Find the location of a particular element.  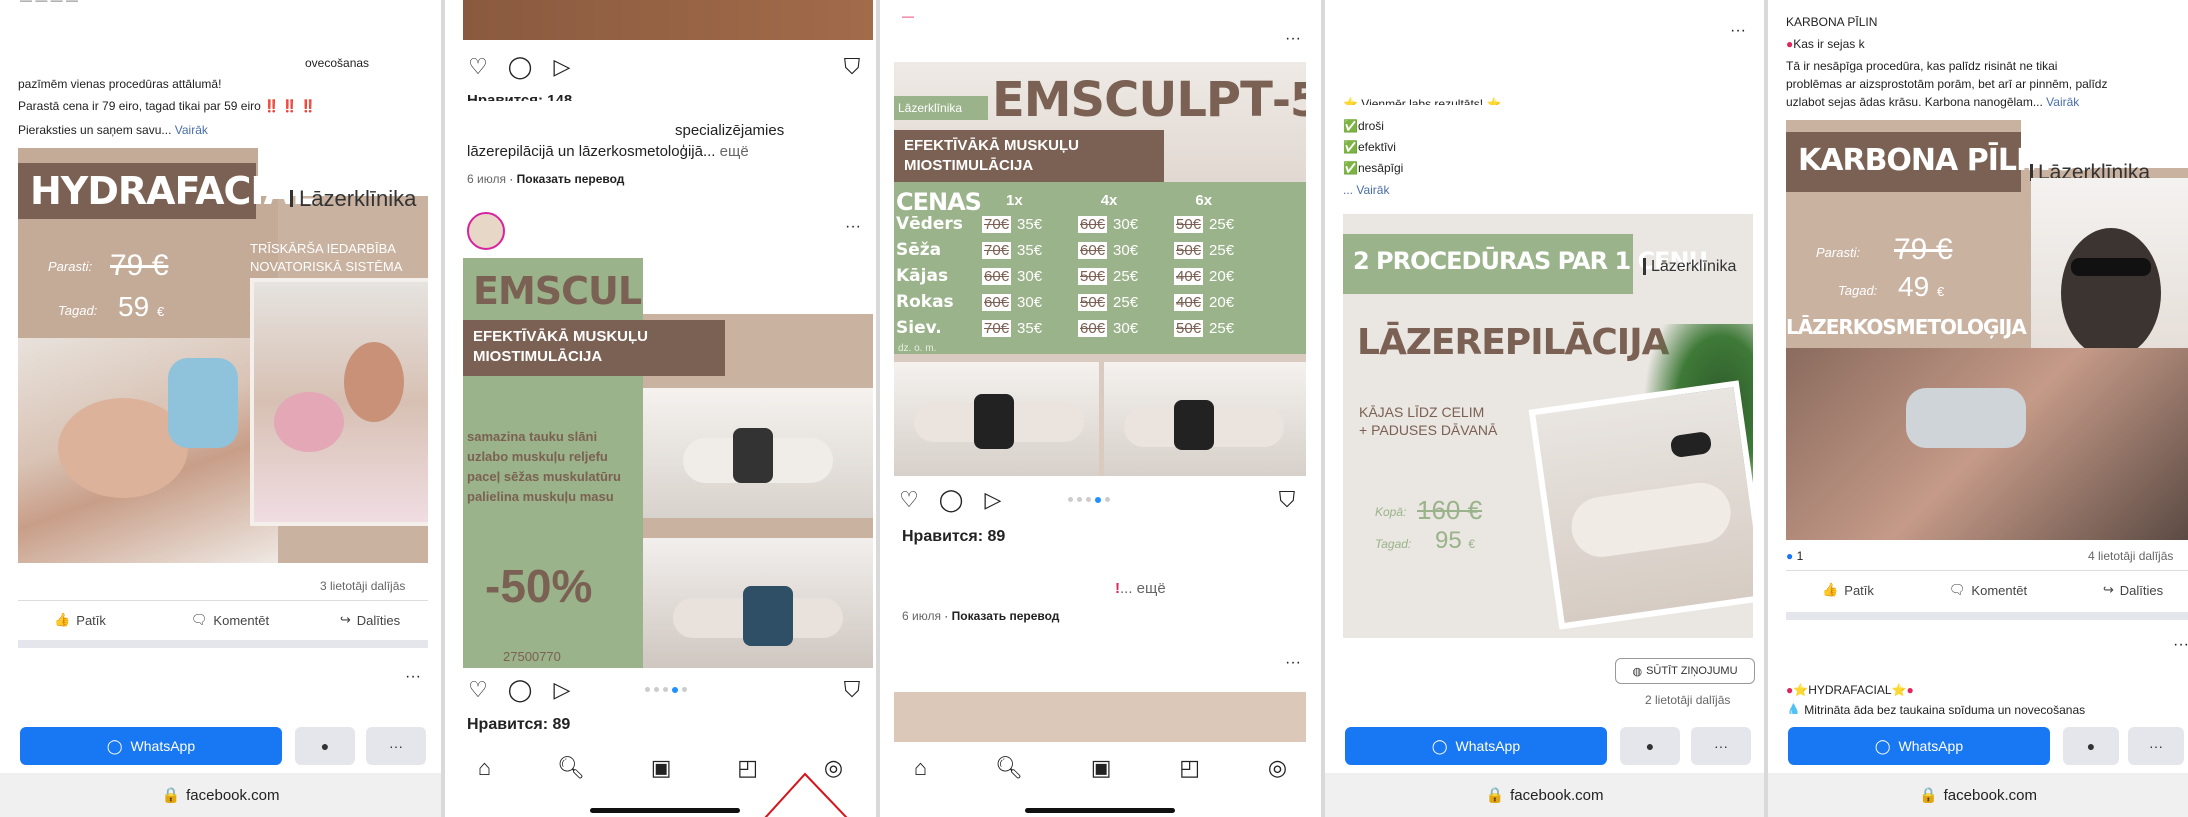

photo-abdomen-treatment is located at coordinates (758, 453).